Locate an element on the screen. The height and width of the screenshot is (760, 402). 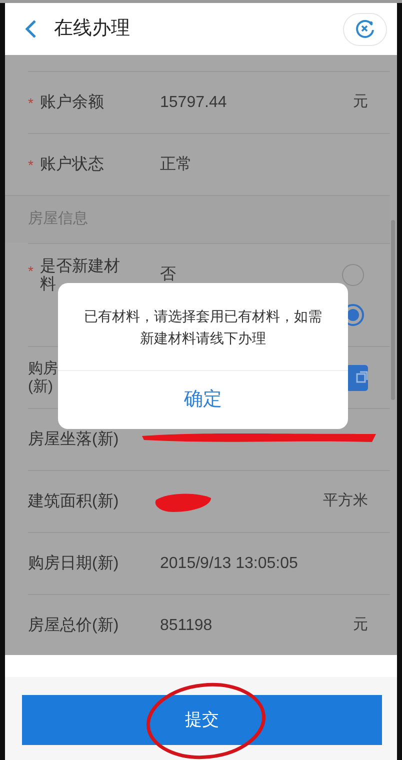
close-button is located at coordinates (365, 29).